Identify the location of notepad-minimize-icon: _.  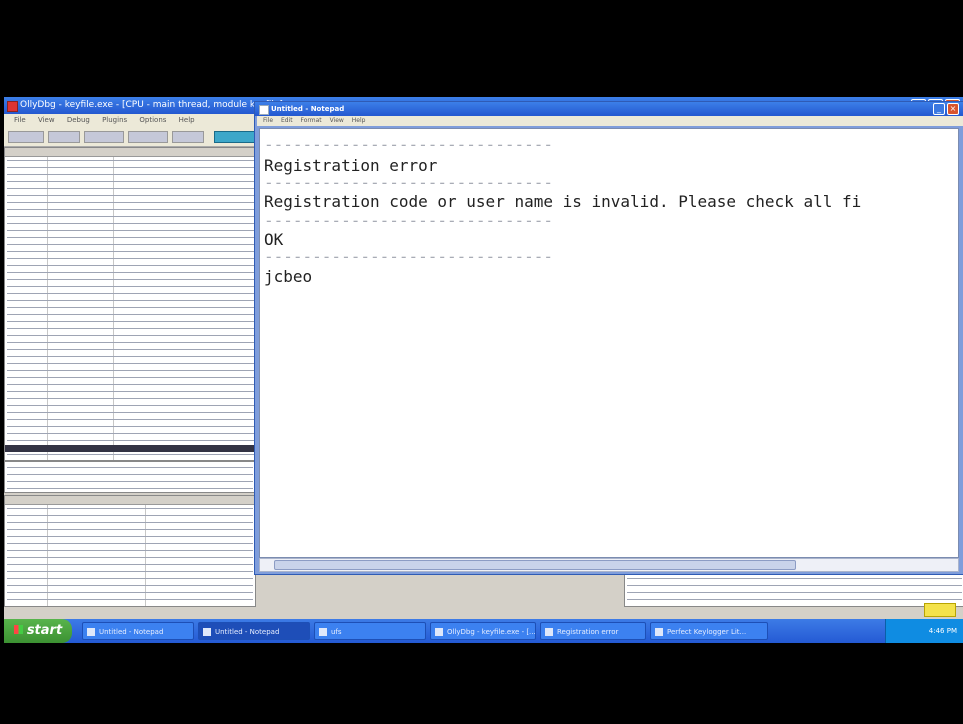
(939, 109).